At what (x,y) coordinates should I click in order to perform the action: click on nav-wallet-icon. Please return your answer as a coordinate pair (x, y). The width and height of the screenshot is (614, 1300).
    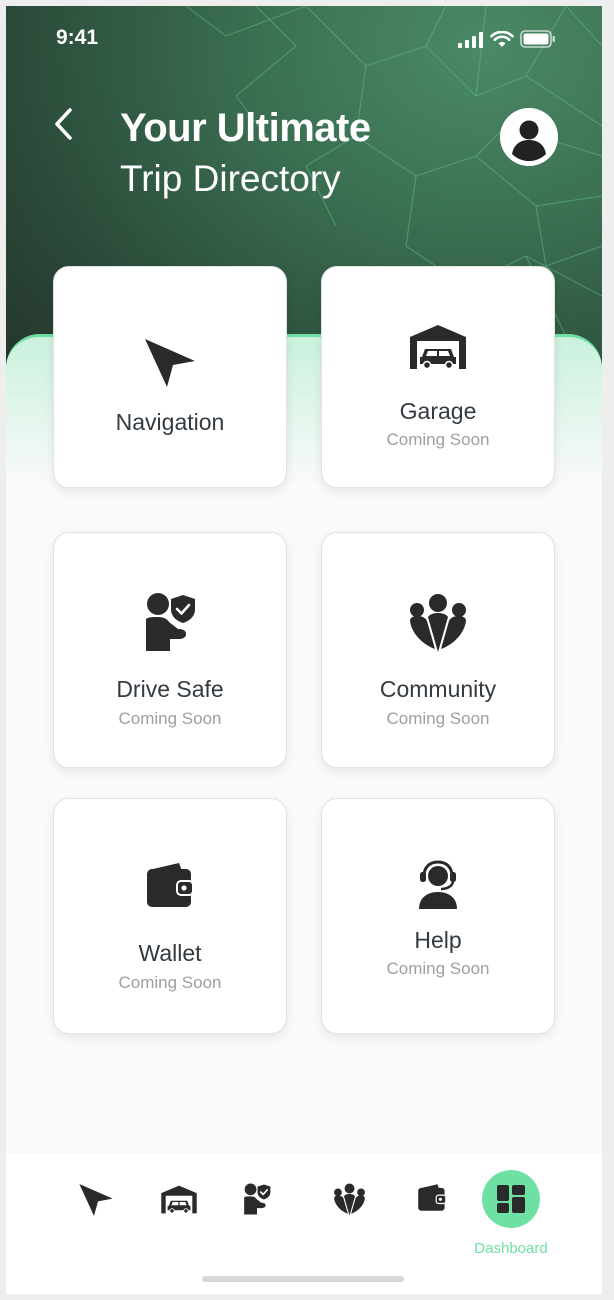
    Looking at the image, I should click on (432, 1197).